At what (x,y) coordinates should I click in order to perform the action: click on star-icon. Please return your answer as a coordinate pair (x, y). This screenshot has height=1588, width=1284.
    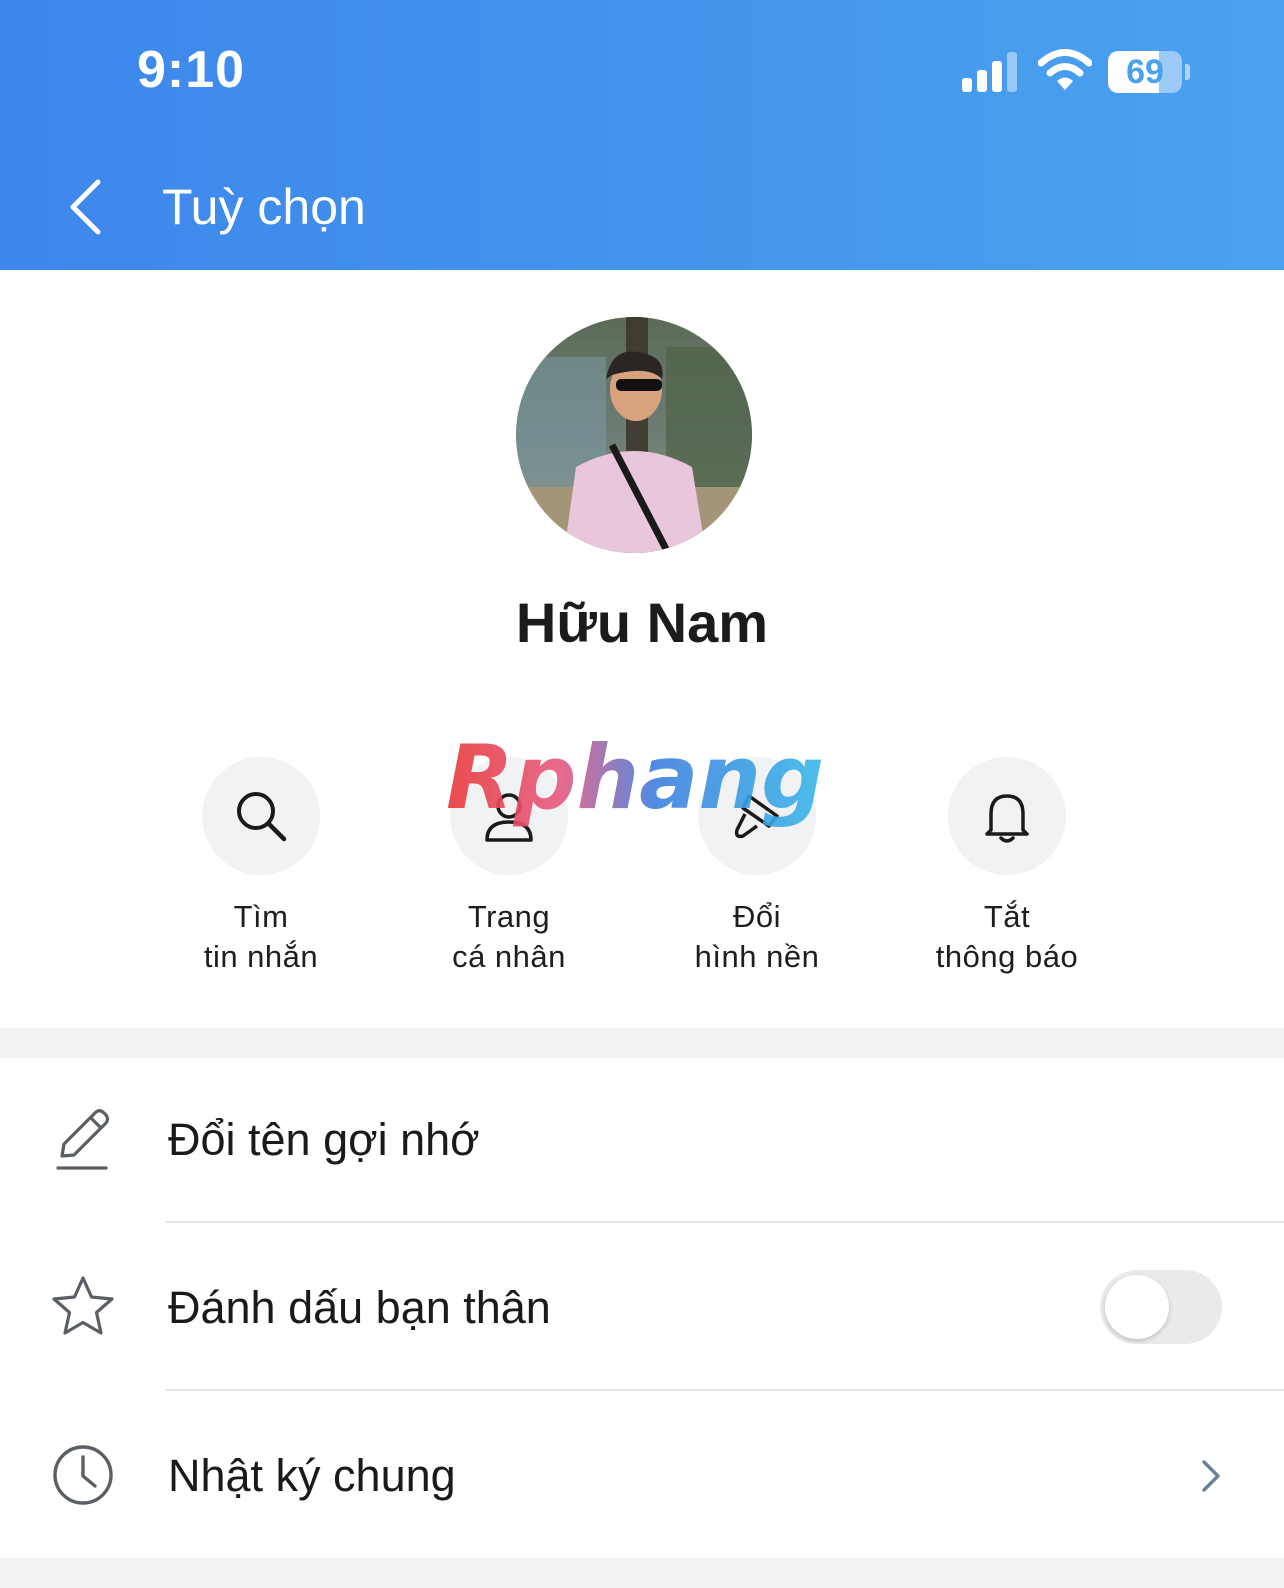
    Looking at the image, I should click on (83, 1305).